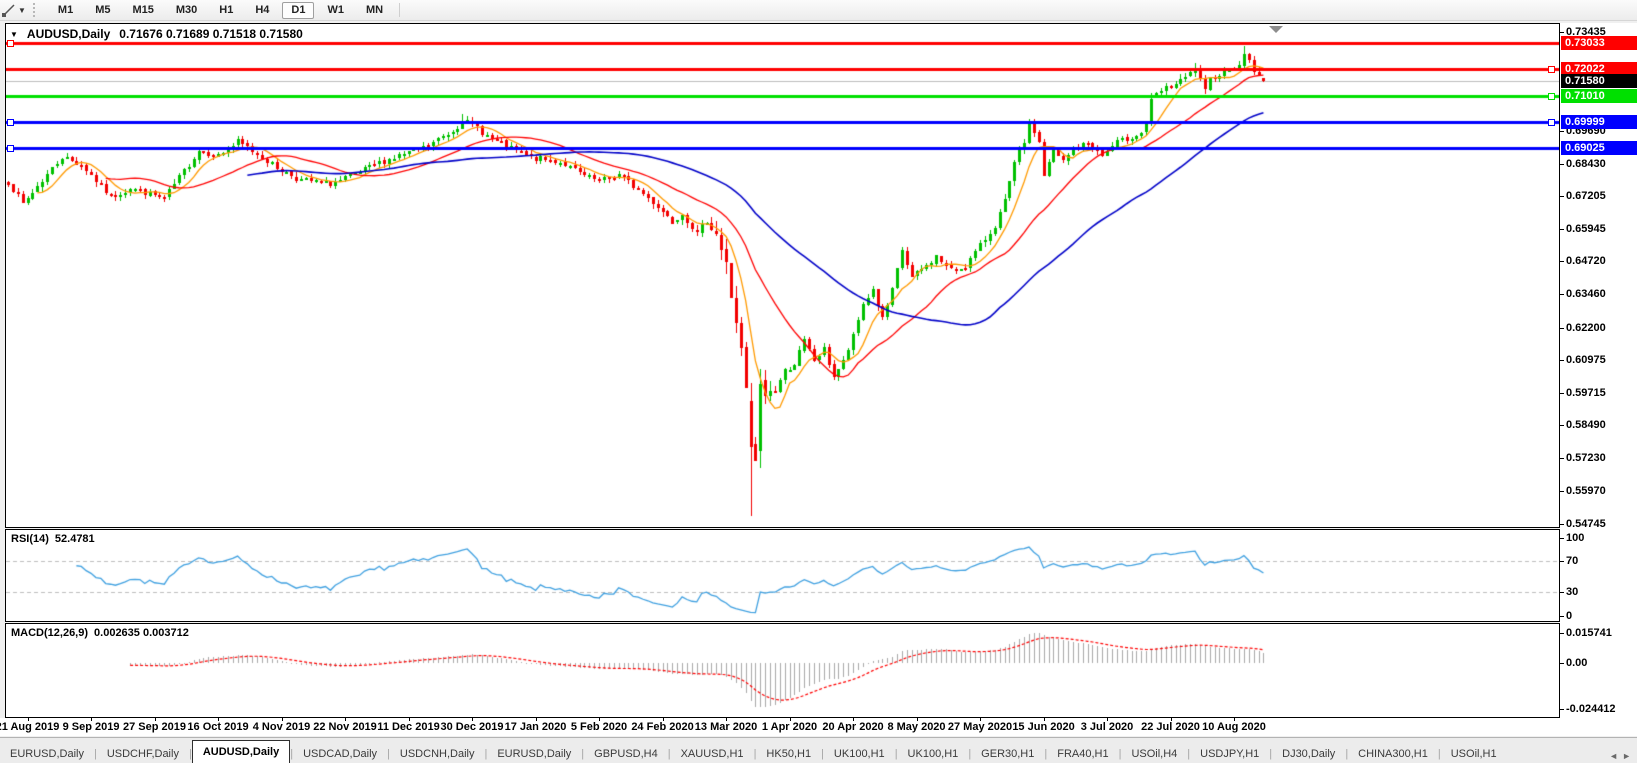 This screenshot has width=1637, height=763. I want to click on date-label: 8 May 2020, so click(916, 727).